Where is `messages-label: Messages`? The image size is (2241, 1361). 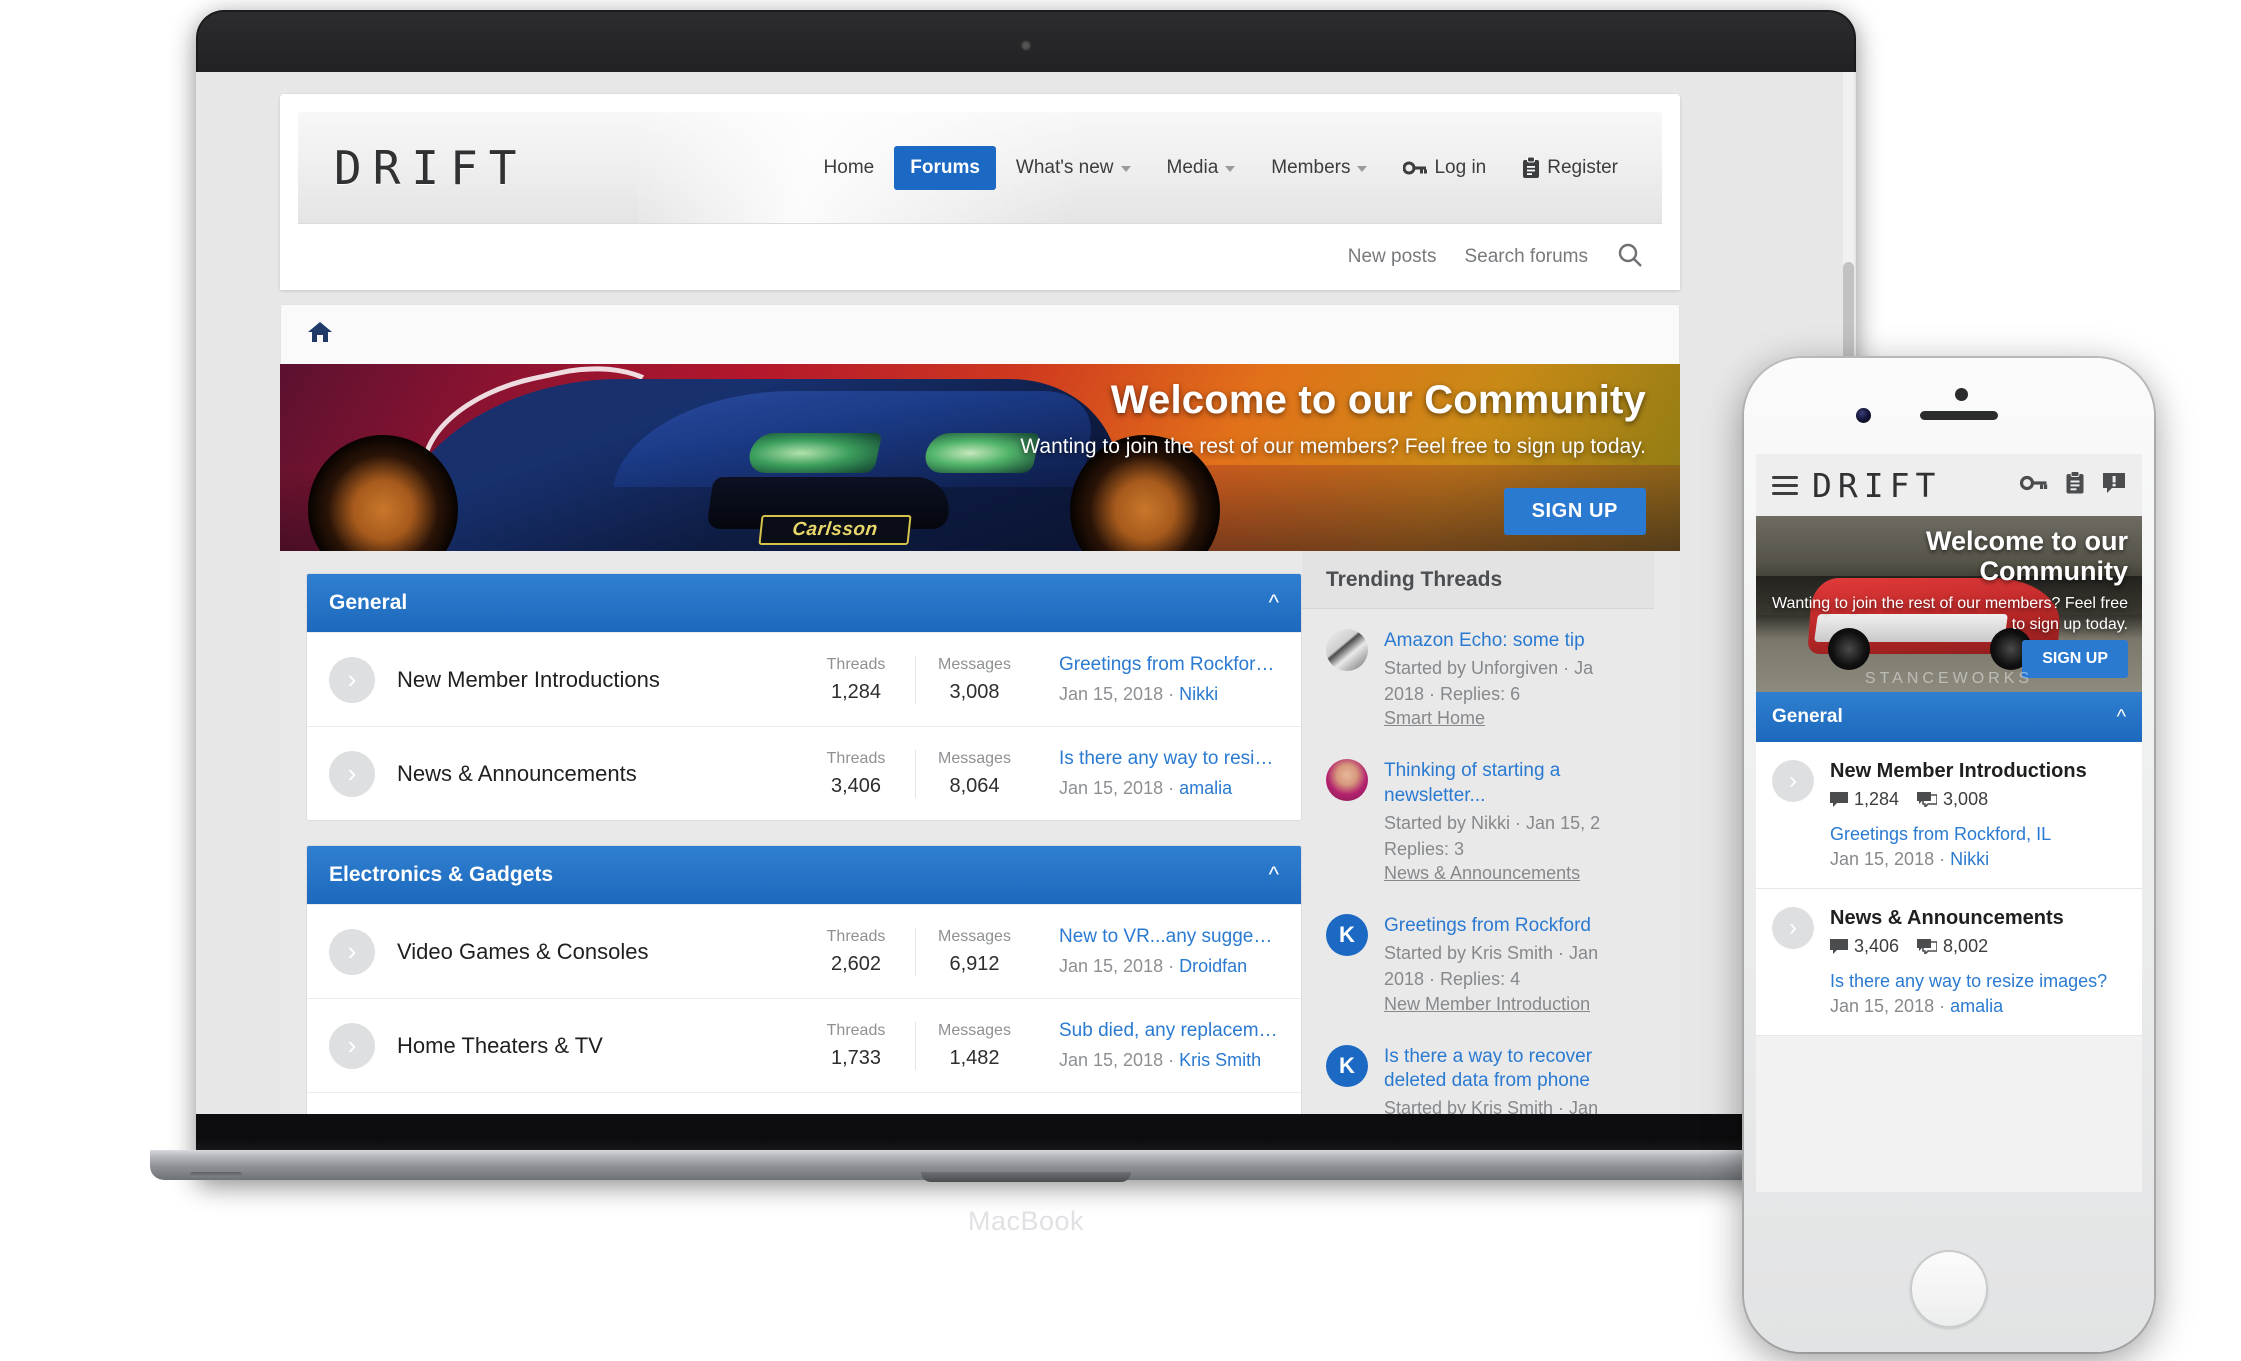
messages-label: Messages is located at coordinates (974, 758).